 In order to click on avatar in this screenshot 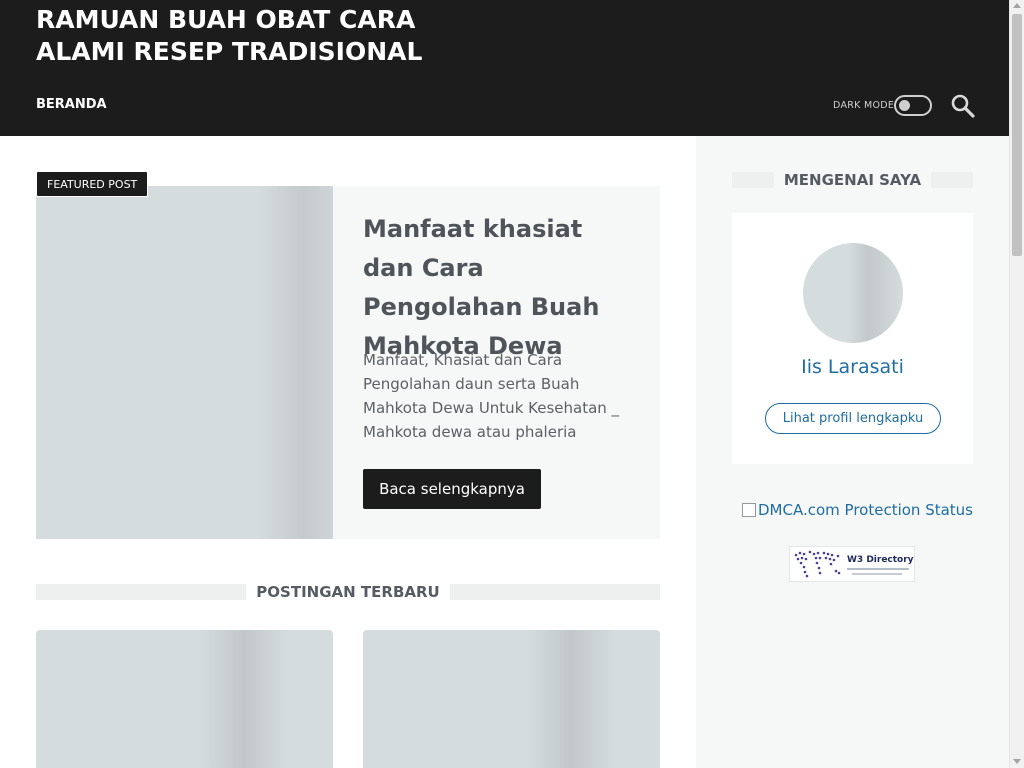, I will do `click(853, 293)`.